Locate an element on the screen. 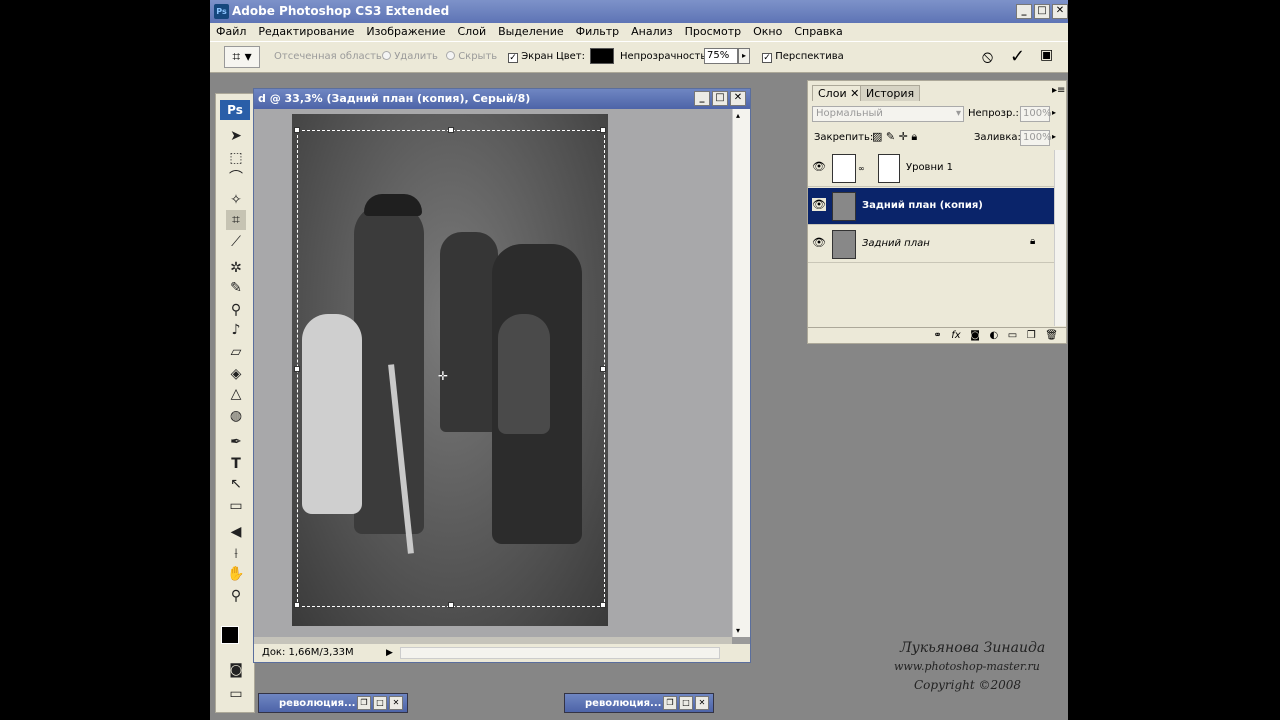  tab-history: История is located at coordinates (890, 93).